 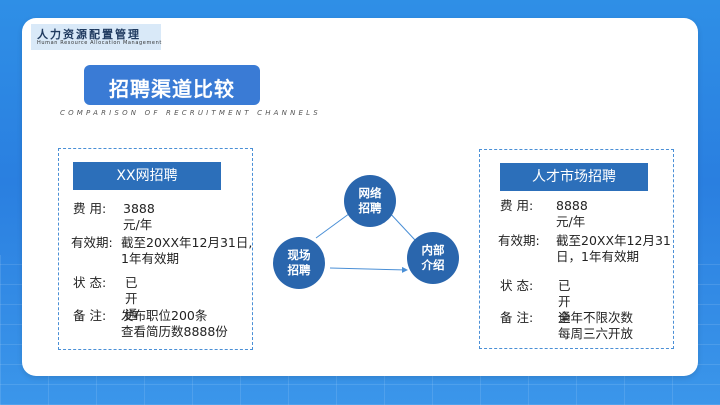 I want to click on page-title: 招聘渠道比较, so click(x=172, y=89).